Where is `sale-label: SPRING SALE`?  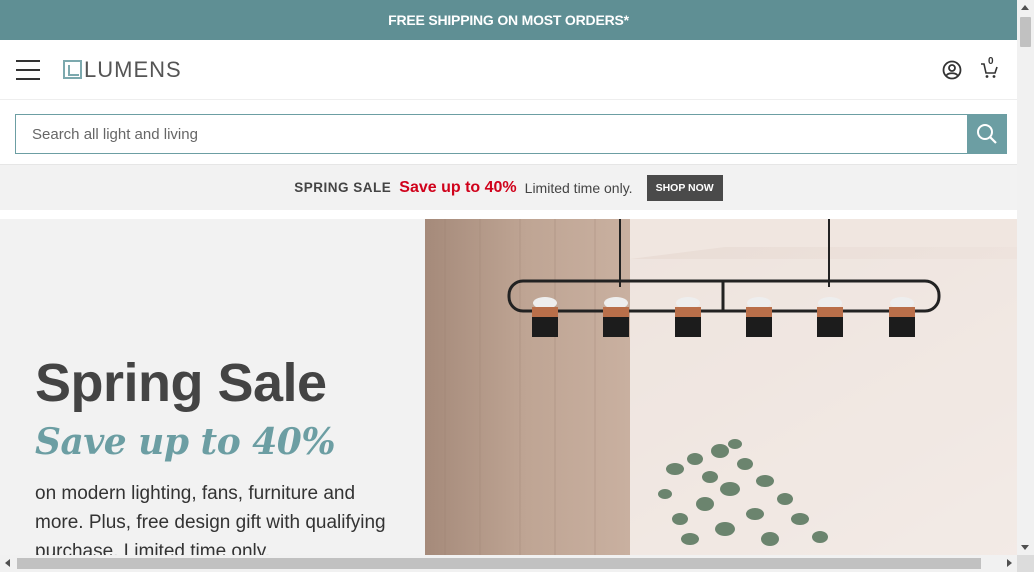 sale-label: SPRING SALE is located at coordinates (343, 187).